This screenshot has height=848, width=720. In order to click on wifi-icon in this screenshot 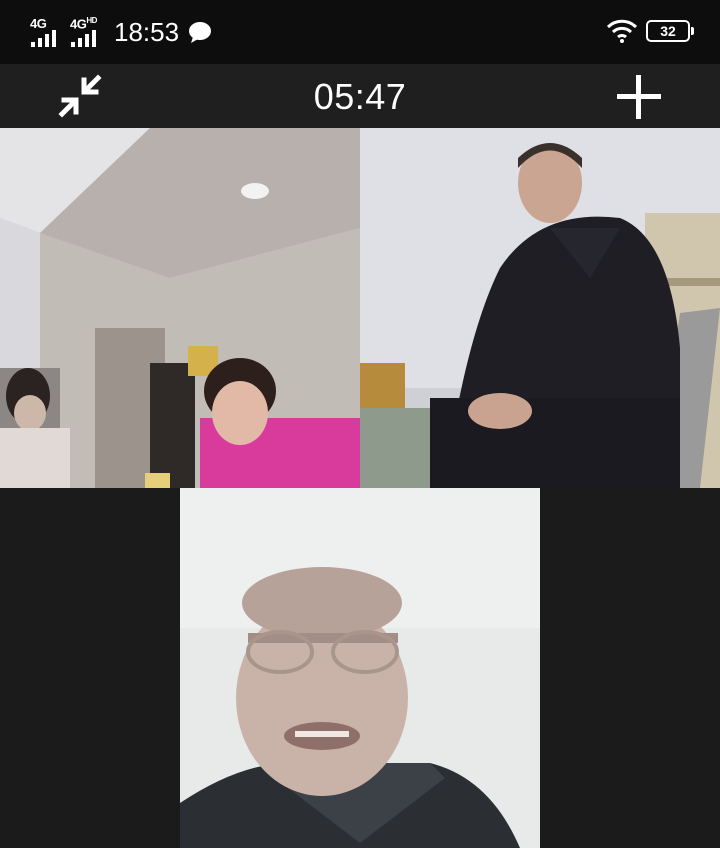, I will do `click(622, 31)`.